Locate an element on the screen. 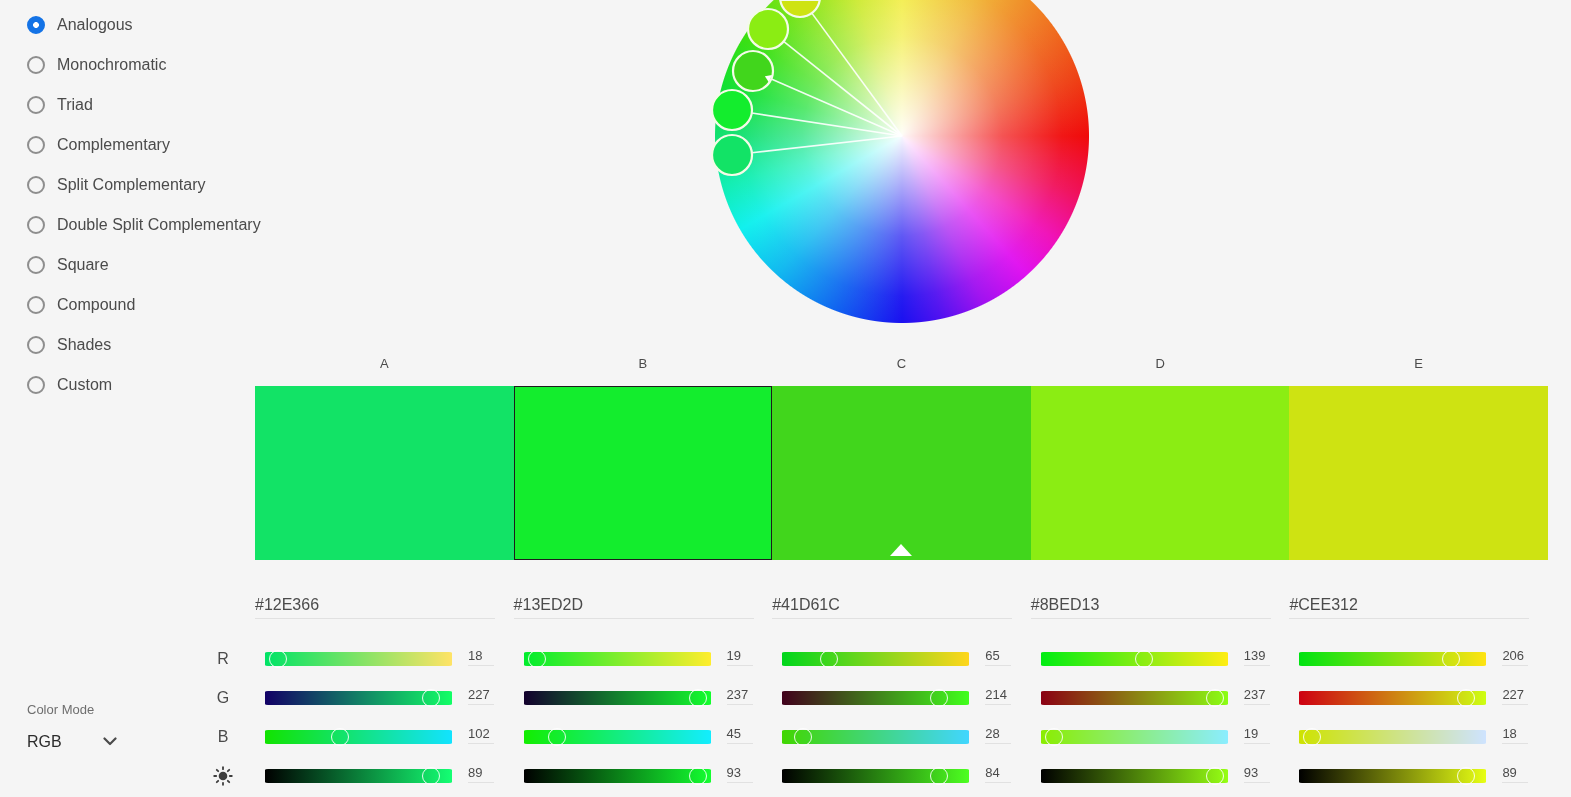  radio-option: Double Split Complementary is located at coordinates (144, 225).